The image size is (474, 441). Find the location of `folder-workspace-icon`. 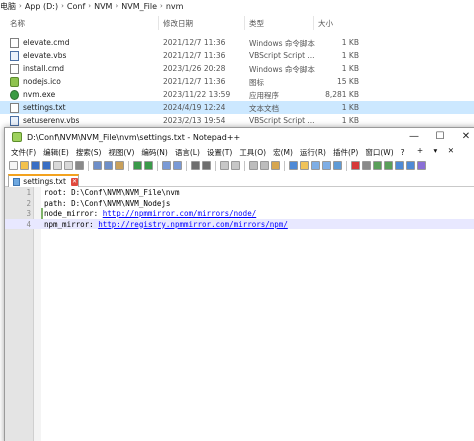

folder-workspace-icon is located at coordinates (304, 165).